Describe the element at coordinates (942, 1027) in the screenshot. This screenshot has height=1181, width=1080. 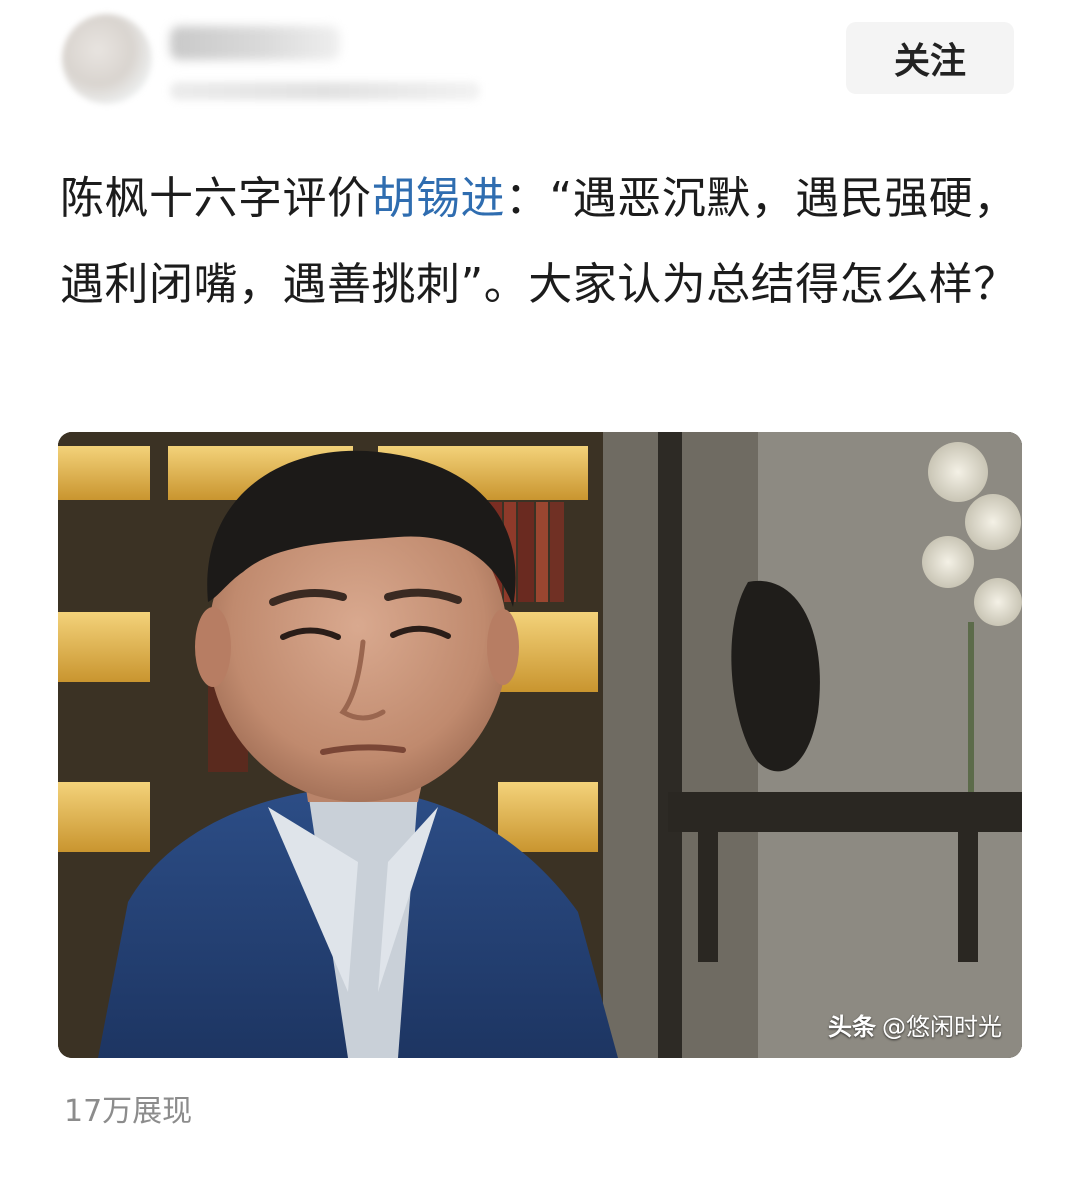
I see `watermark-handle: @悠闲时光` at that location.